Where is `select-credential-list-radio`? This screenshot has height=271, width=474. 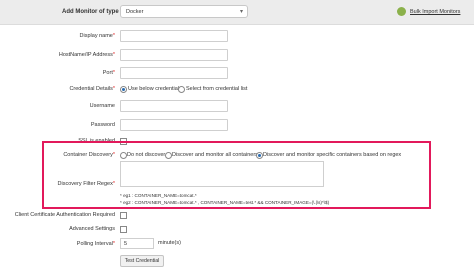
select-credential-list-radio is located at coordinates (181, 89).